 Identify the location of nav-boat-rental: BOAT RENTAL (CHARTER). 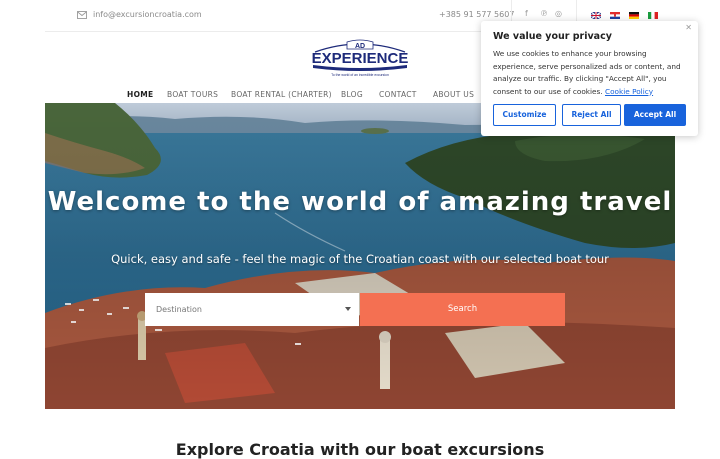
(281, 94).